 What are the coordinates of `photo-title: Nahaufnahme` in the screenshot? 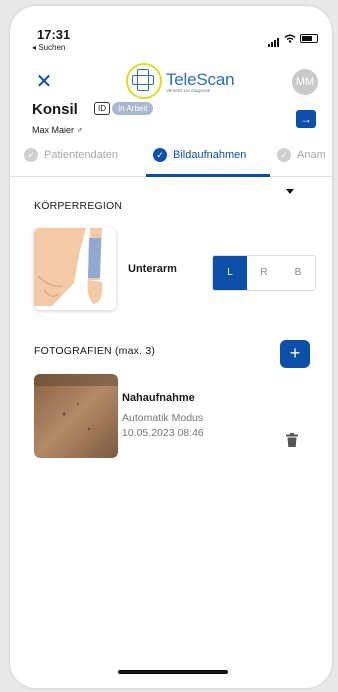 It's located at (158, 398).